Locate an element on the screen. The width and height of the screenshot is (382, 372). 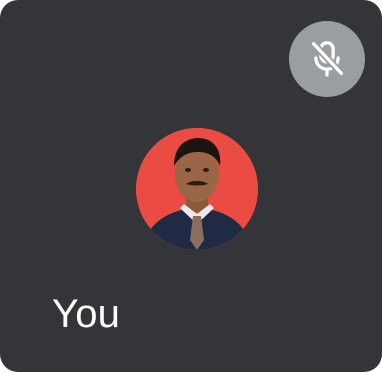
mic-muted-indicator is located at coordinates (327, 59).